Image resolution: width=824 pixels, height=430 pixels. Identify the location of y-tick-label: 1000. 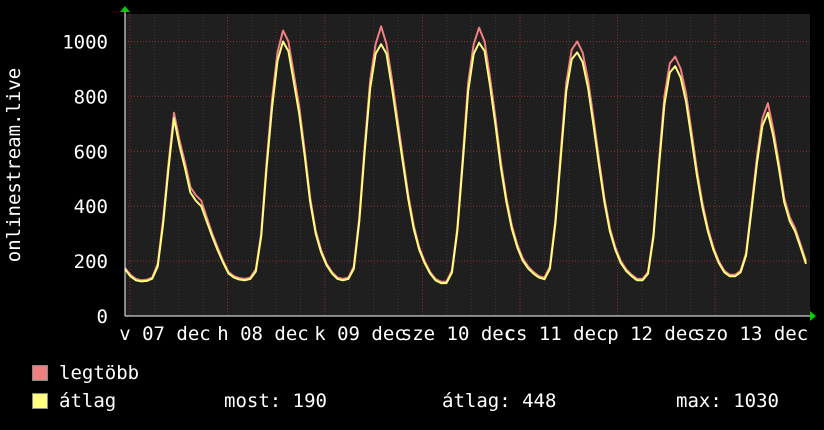
(85, 42).